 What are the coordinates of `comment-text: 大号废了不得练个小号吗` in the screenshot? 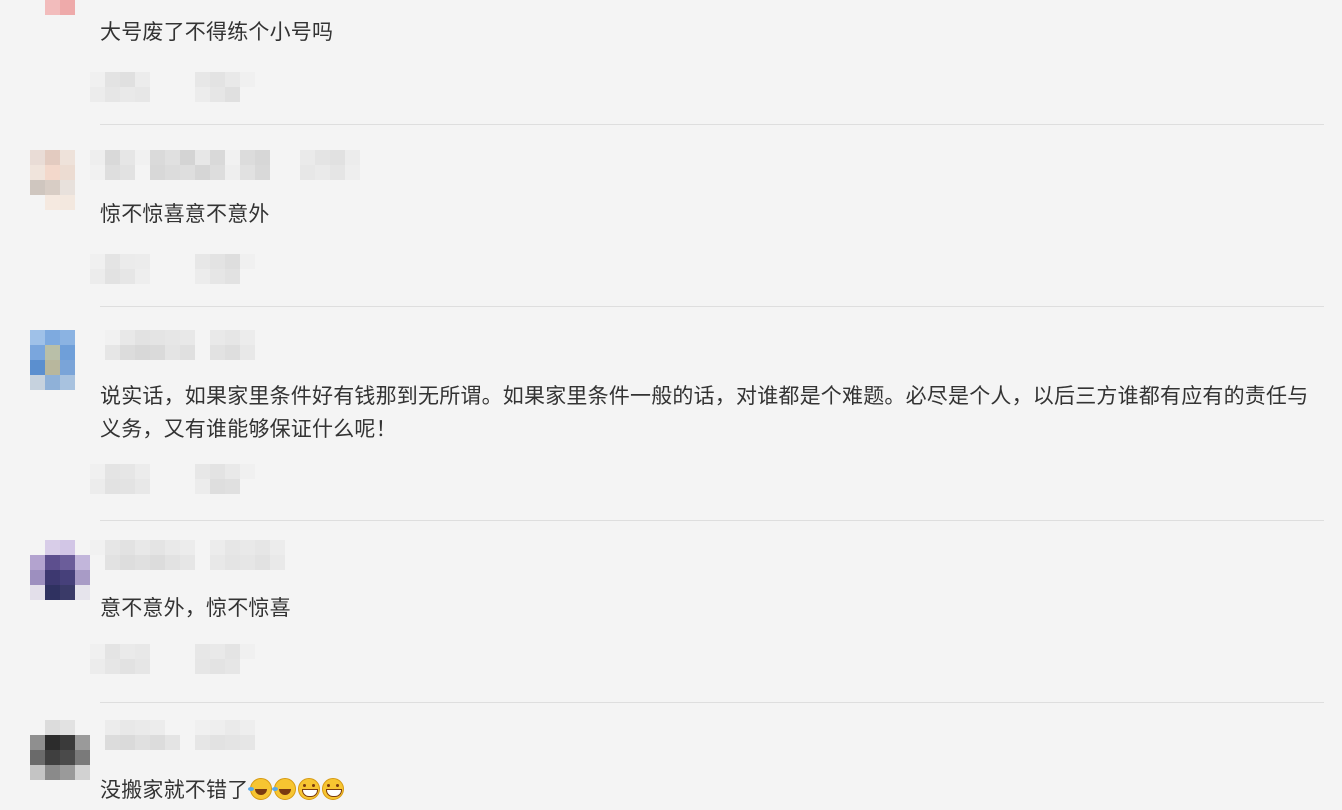 It's located at (217, 32).